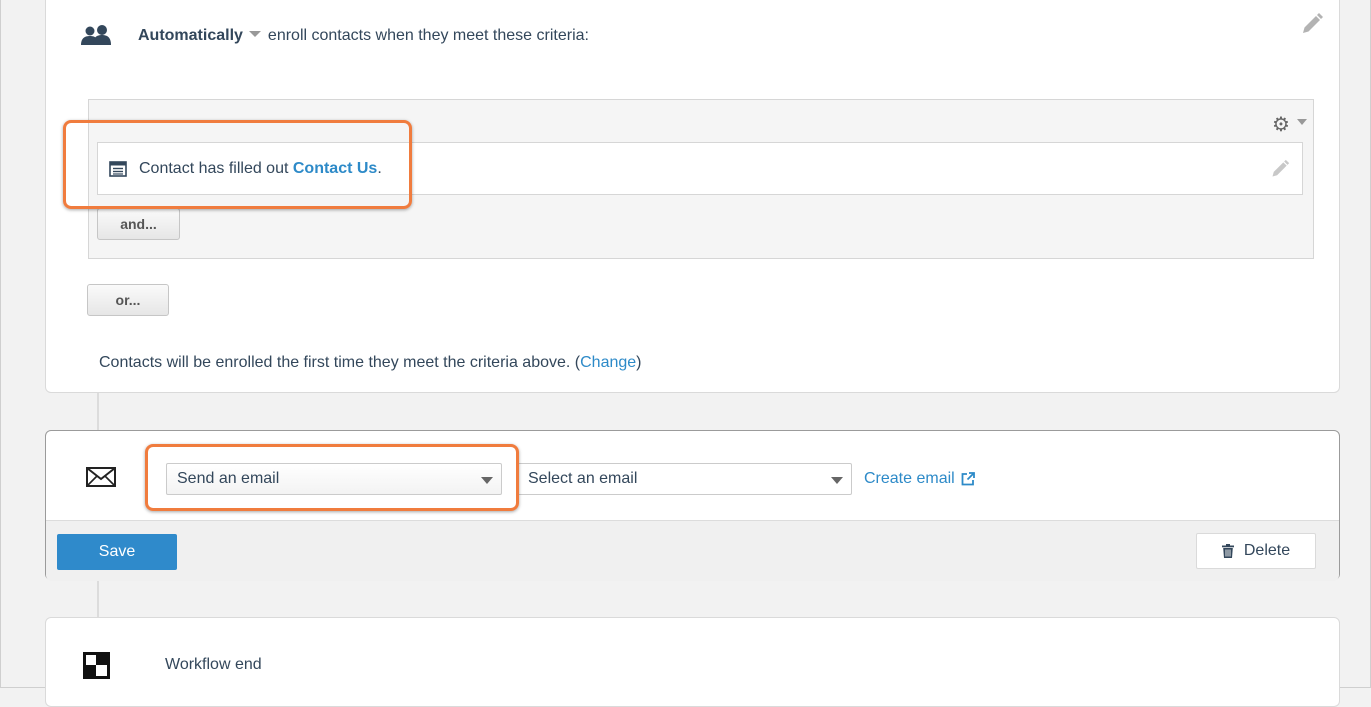  What do you see at coordinates (228, 478) in the screenshot?
I see `action-type-value: Send an email` at bounding box center [228, 478].